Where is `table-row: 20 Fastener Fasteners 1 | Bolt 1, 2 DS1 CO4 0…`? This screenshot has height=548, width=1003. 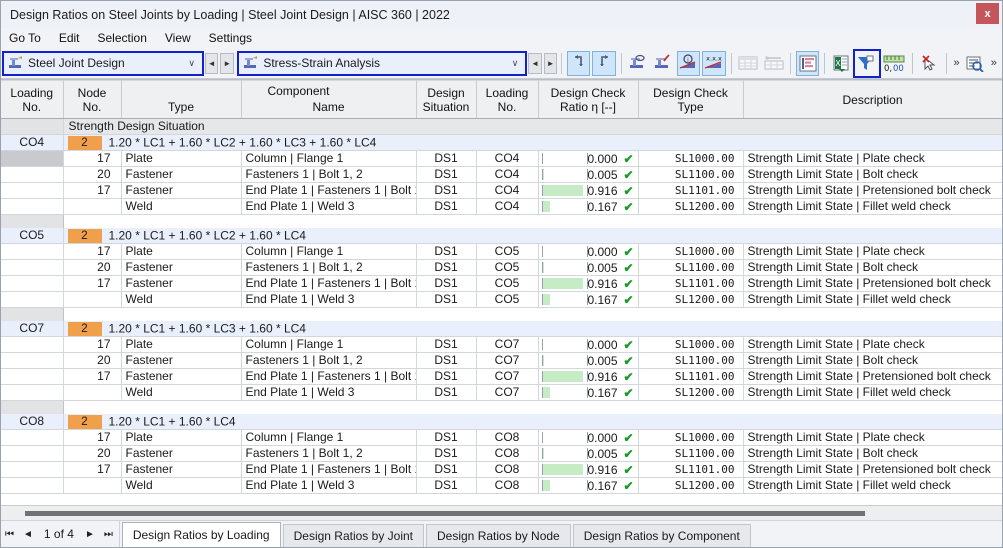 table-row: 20 Fastener Fasteners 1 | Bolt 1, 2 DS1 CO4 0… is located at coordinates (501, 175).